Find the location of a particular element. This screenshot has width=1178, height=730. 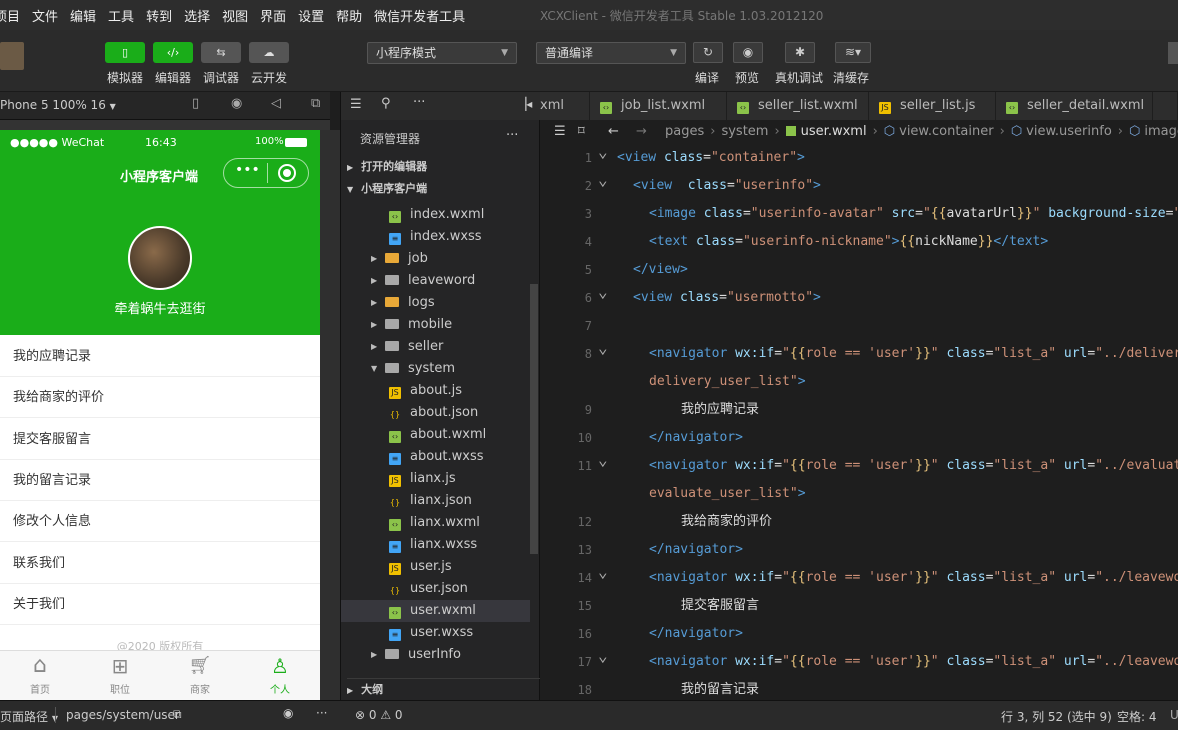

tree-file: ≡ user.wxss is located at coordinates (435, 633).